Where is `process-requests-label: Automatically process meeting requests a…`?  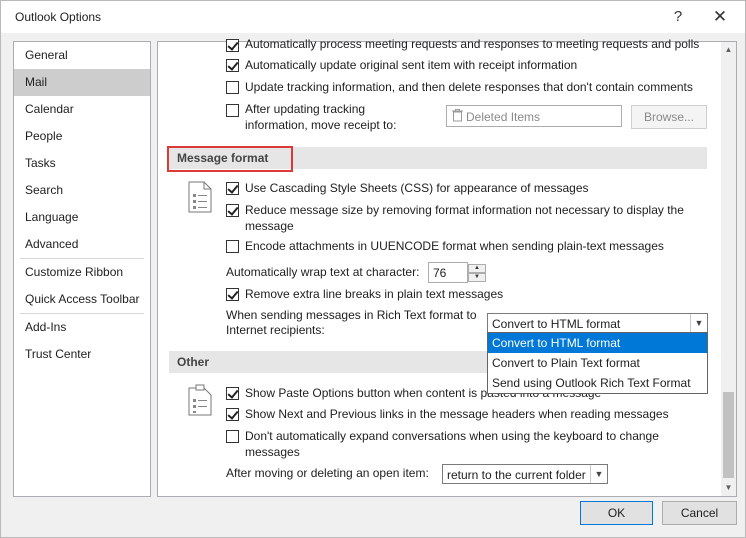
process-requests-label: Automatically process meeting requests a… is located at coordinates (472, 44).